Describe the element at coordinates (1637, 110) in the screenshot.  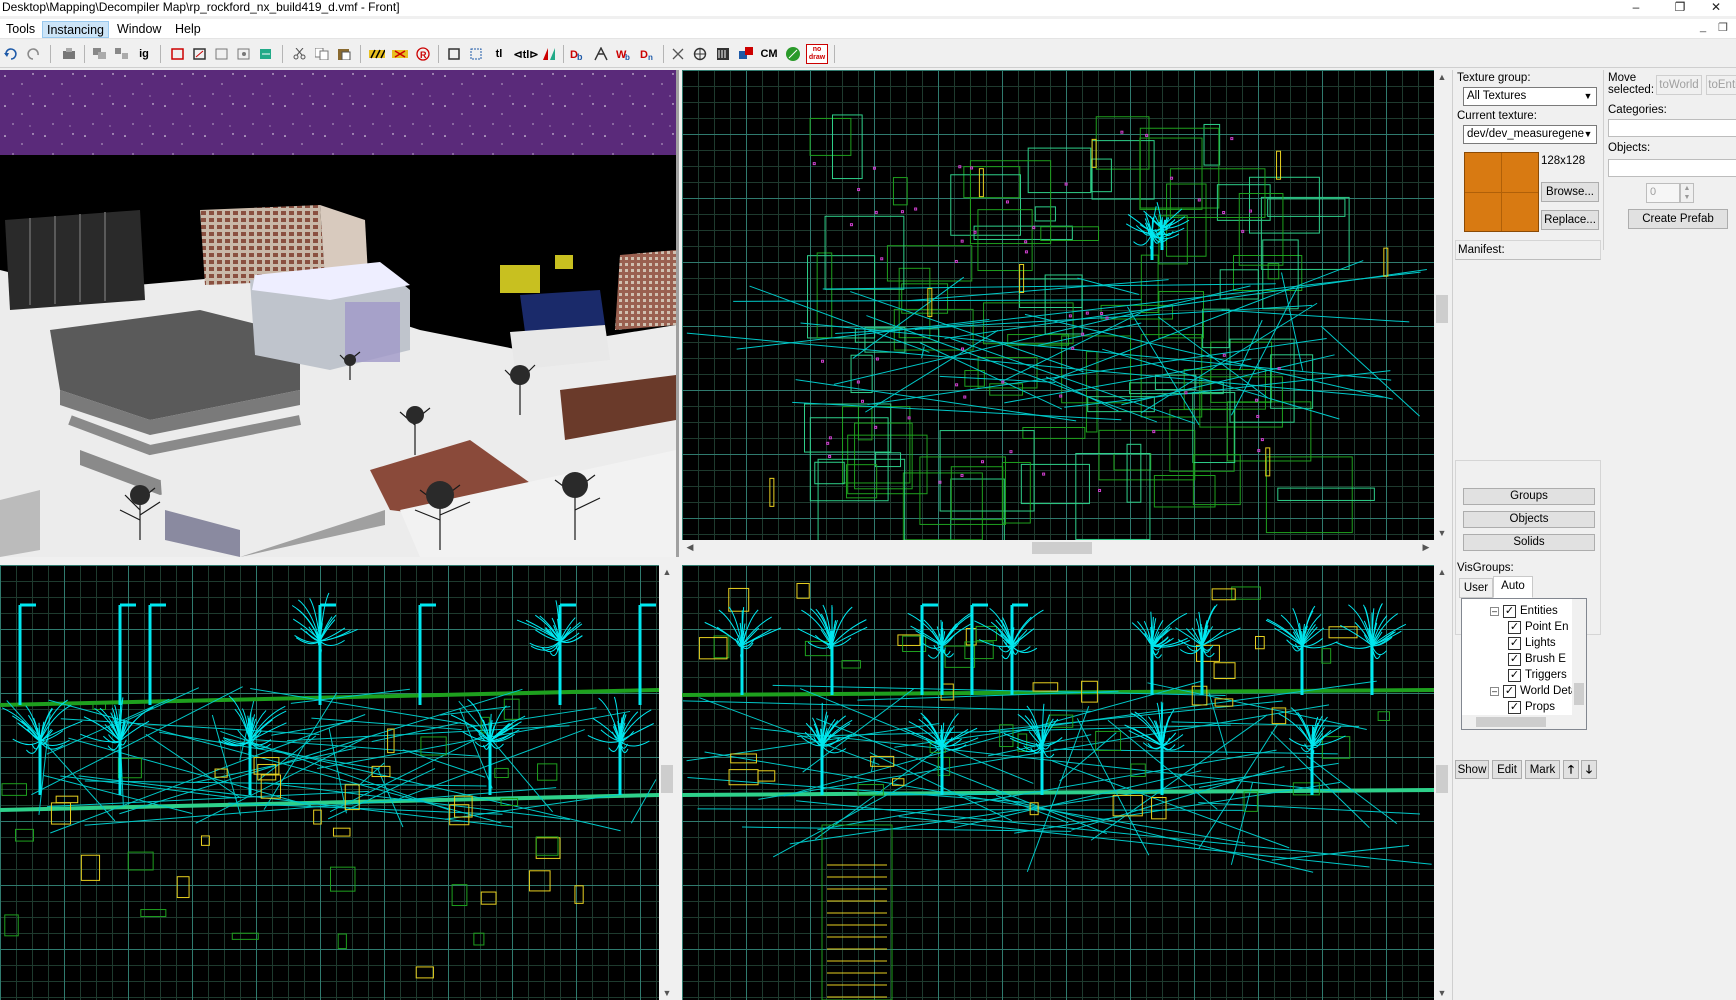
I see `categories-label: Categories:` at that location.